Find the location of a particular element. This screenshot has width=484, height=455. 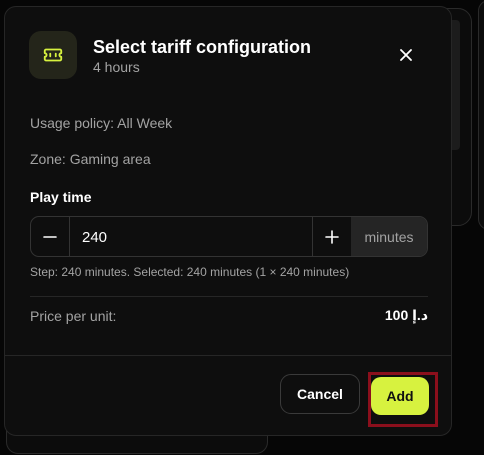

dialog-header: Select tariff configuration 4 hours is located at coordinates (170, 55).